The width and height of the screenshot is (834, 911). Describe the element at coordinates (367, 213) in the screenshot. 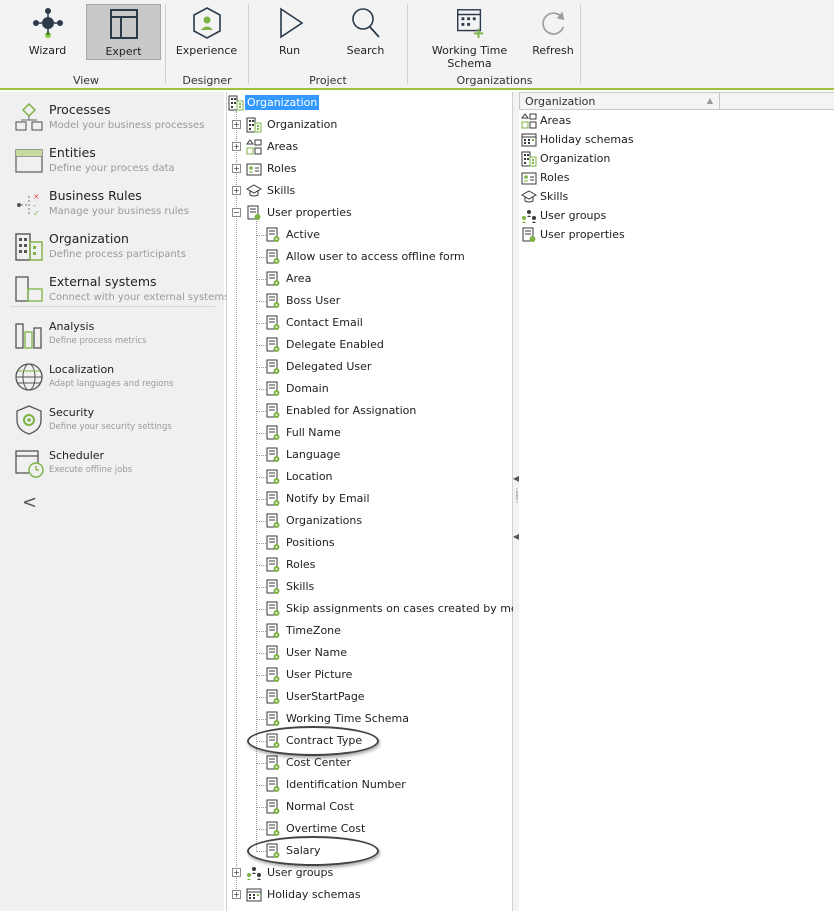

I see `tree-node: − User properties` at that location.